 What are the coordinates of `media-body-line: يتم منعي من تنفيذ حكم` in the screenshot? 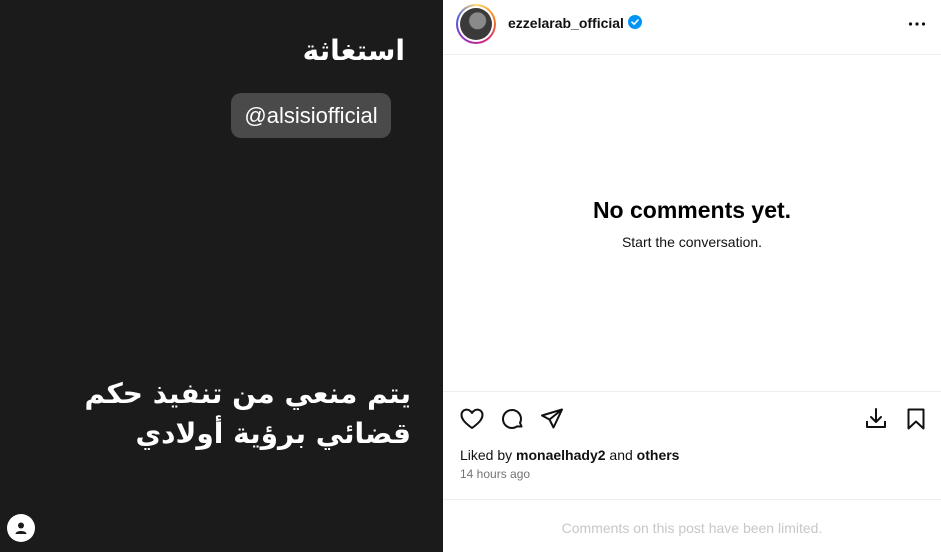 It's located at (247, 393).